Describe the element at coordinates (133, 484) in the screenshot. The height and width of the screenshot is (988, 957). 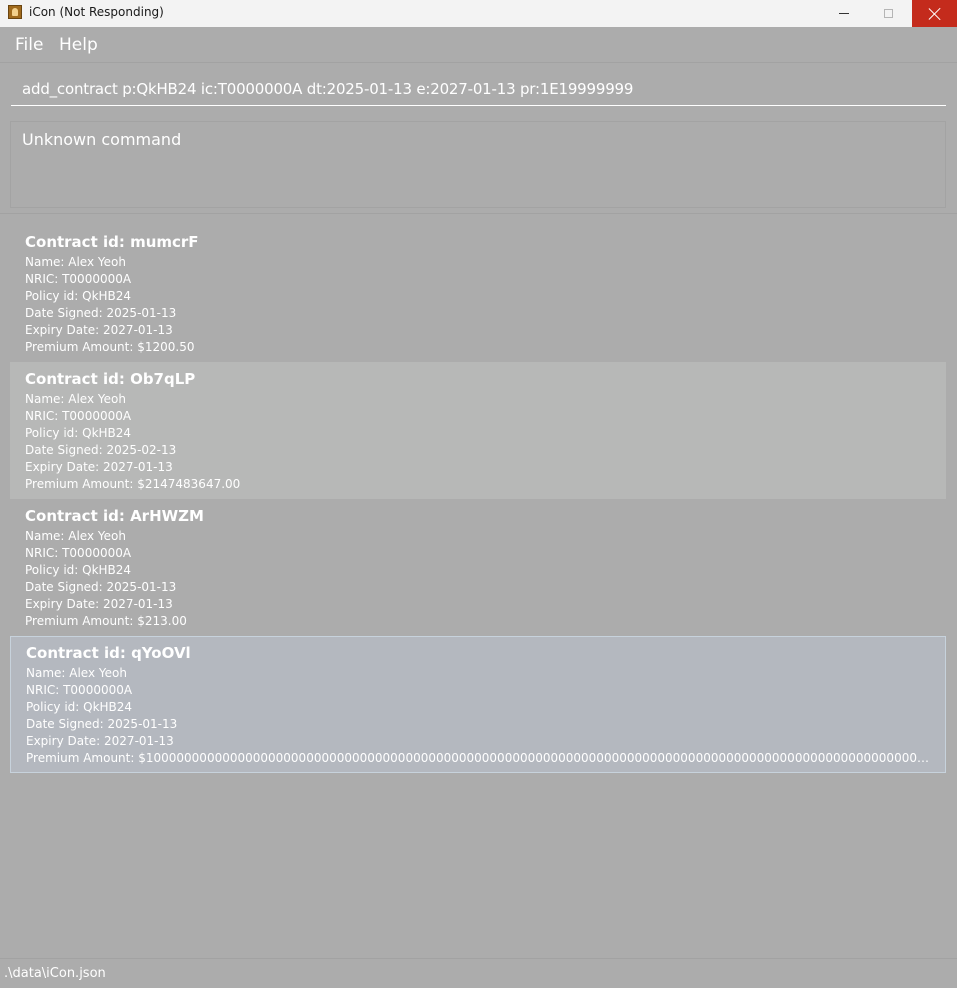
I see `contract-premium: Premium Amount: $2147483647.00` at that location.